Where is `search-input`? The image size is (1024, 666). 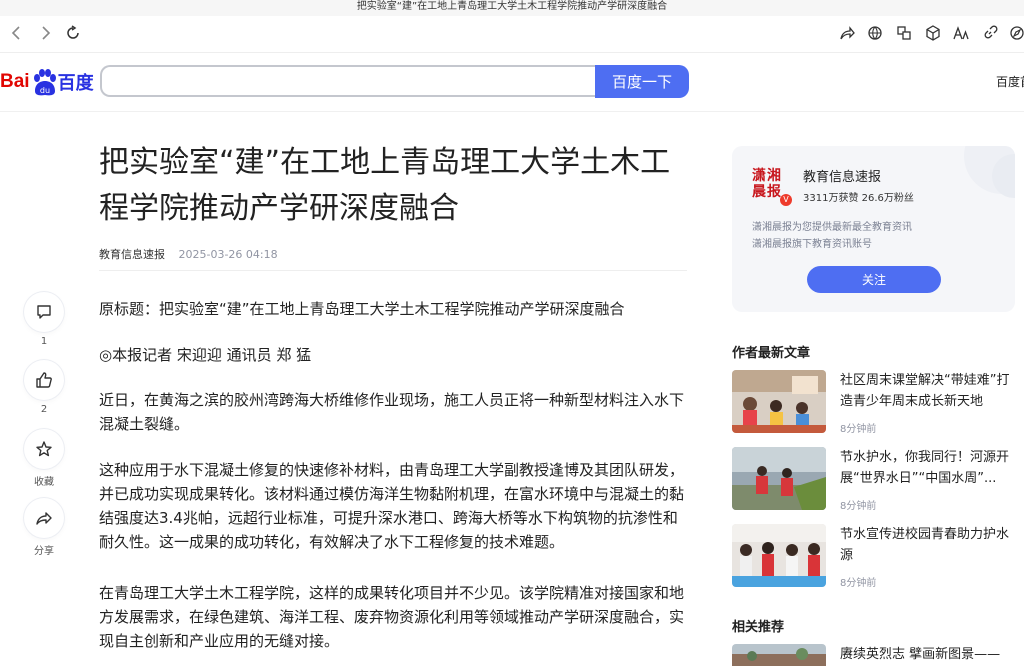
search-input is located at coordinates (347, 81).